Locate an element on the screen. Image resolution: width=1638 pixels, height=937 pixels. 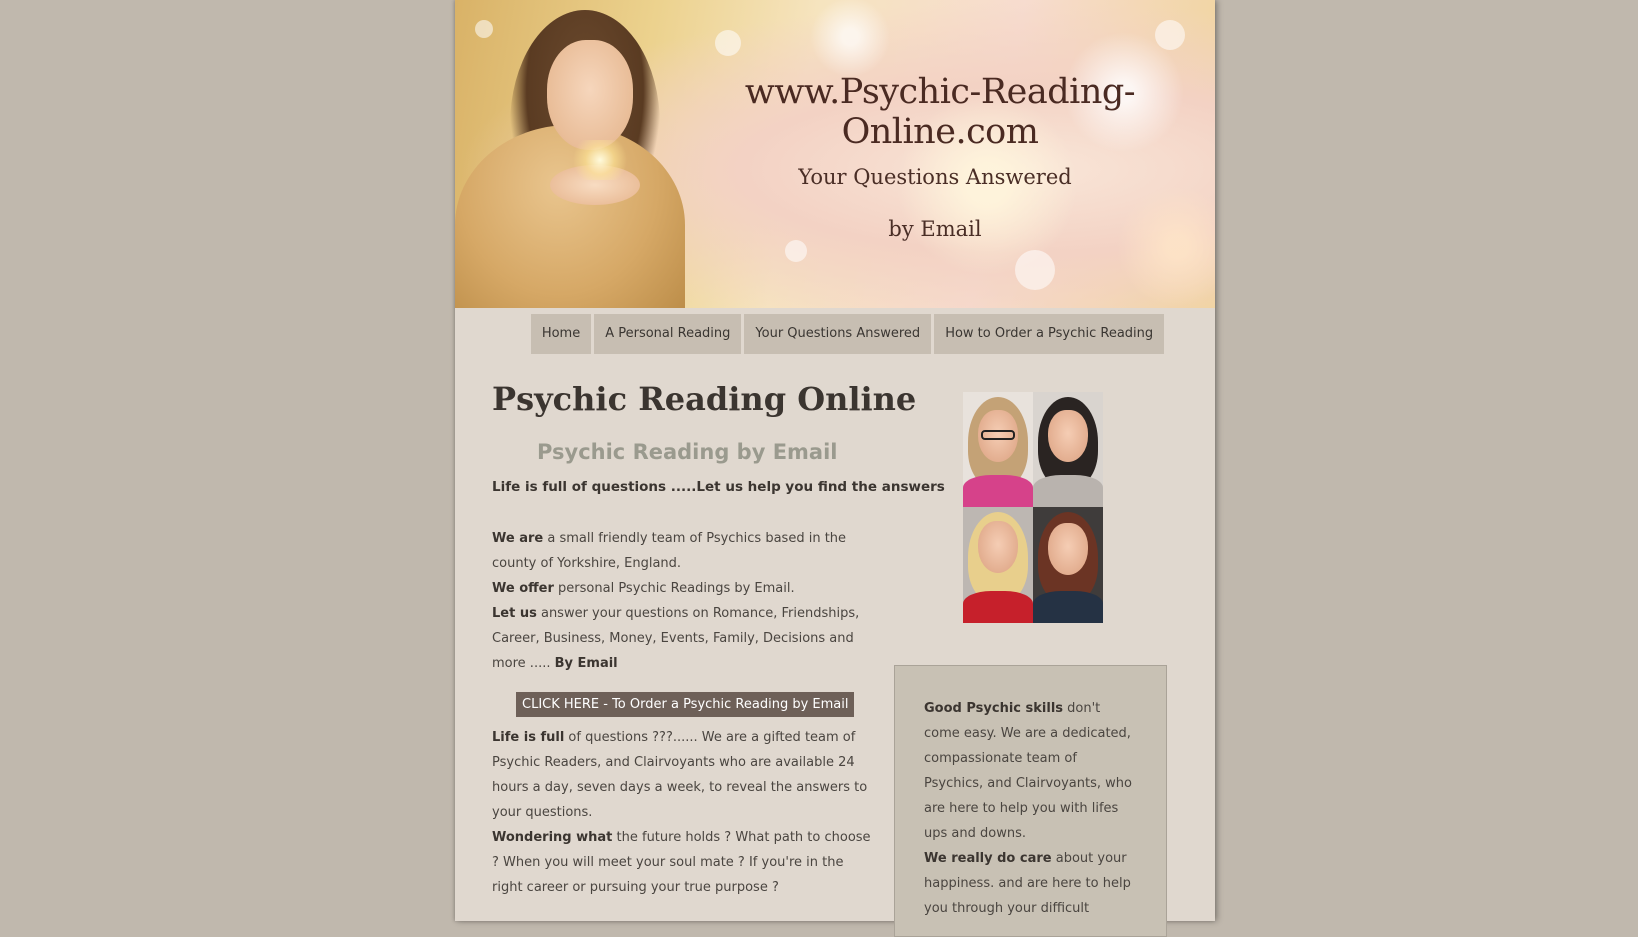
we-are-bold: We are is located at coordinates (518, 538).